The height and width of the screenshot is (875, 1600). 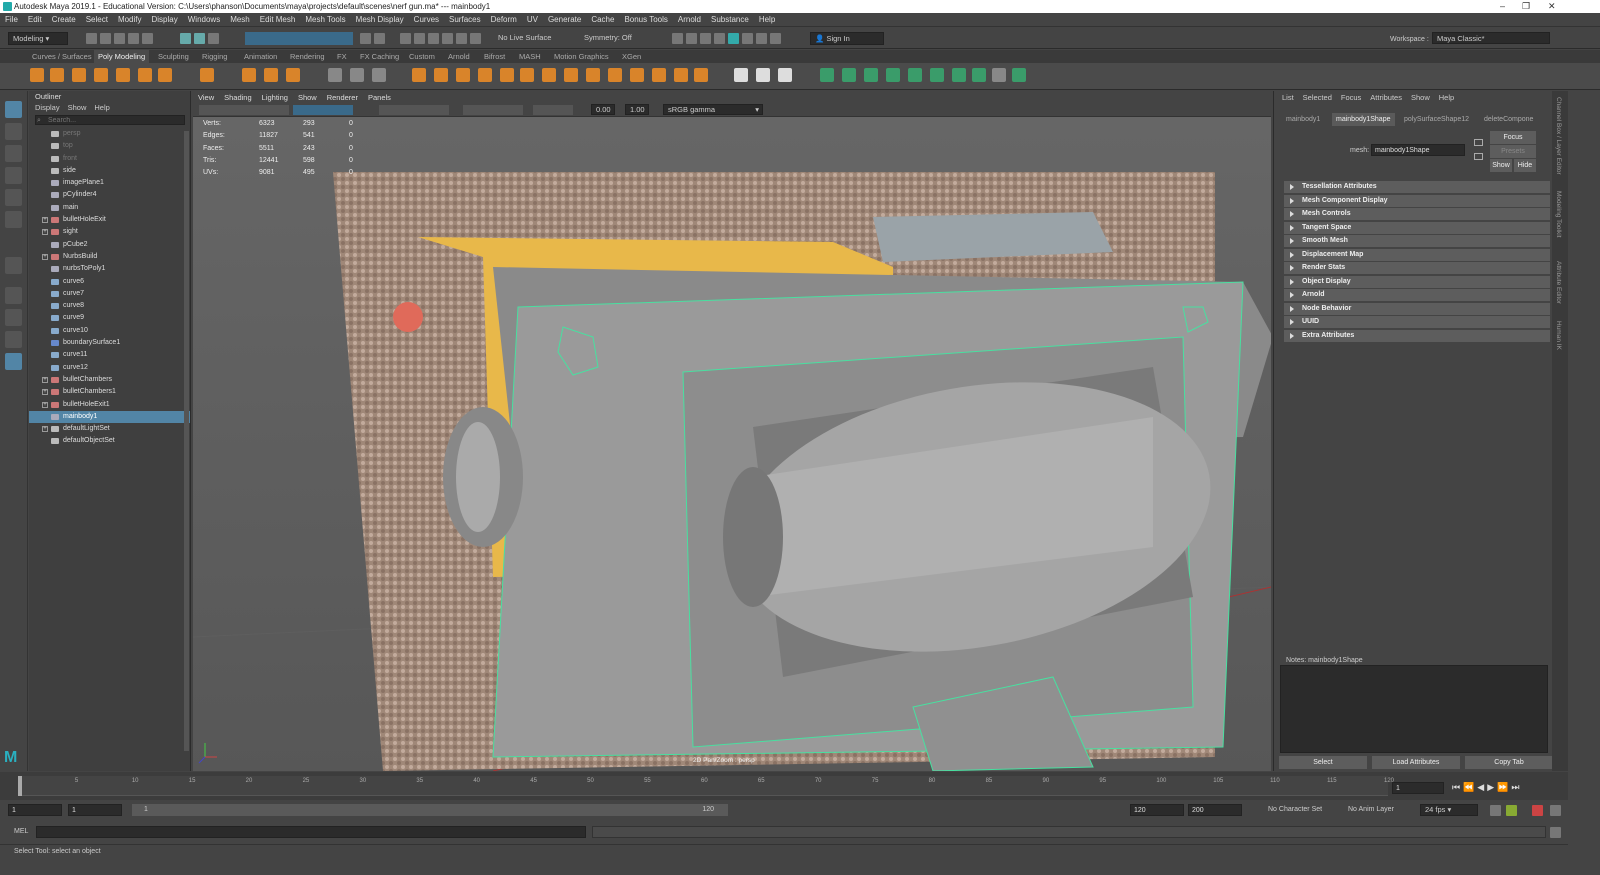 What do you see at coordinates (109, 441) in the screenshot?
I see `outliner-item: defaultObjectSet` at bounding box center [109, 441].